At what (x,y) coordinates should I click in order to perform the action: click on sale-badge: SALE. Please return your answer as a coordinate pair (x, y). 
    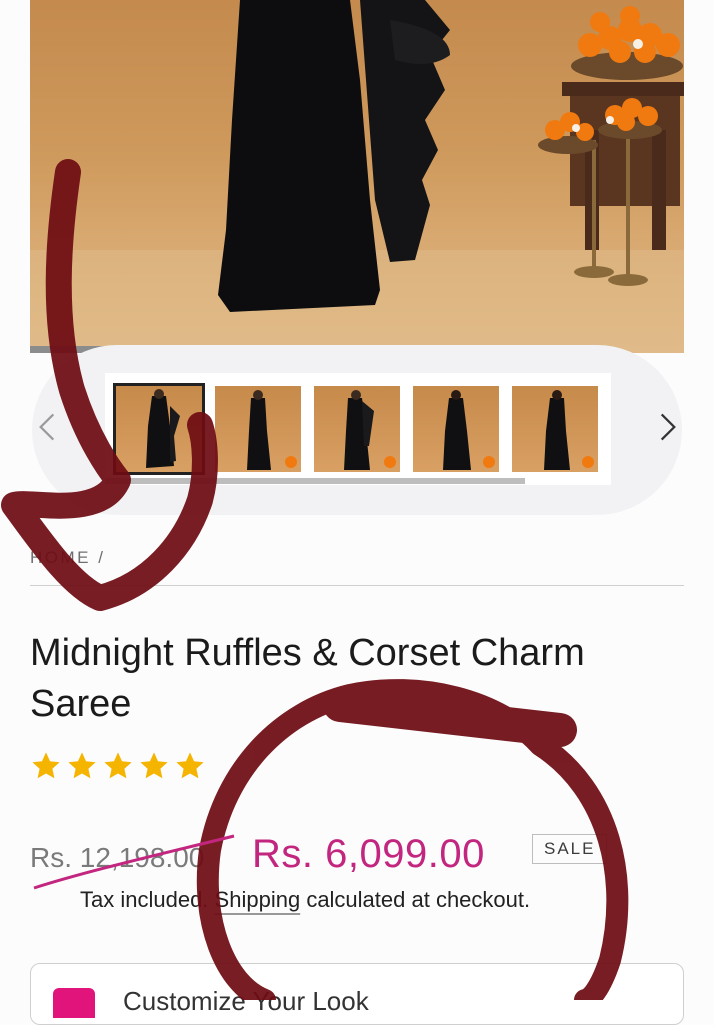
    Looking at the image, I should click on (570, 849).